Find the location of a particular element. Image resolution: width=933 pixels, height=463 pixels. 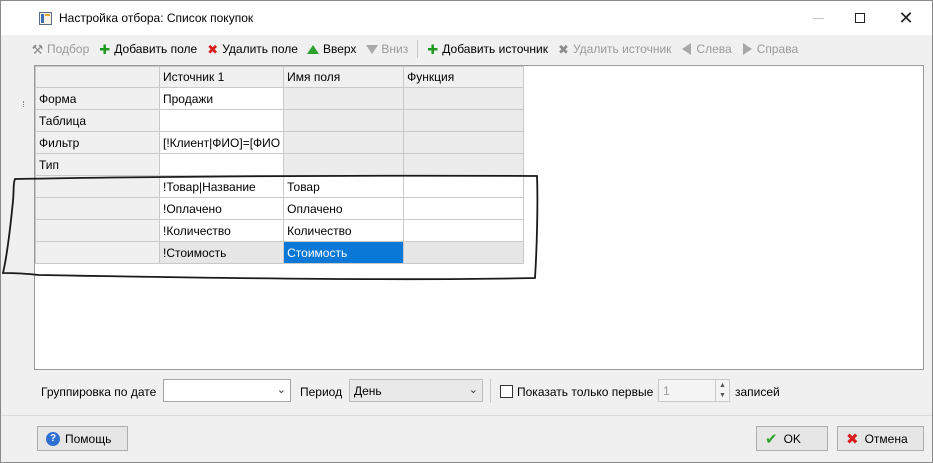

cell-source: Продажи is located at coordinates (221, 98).